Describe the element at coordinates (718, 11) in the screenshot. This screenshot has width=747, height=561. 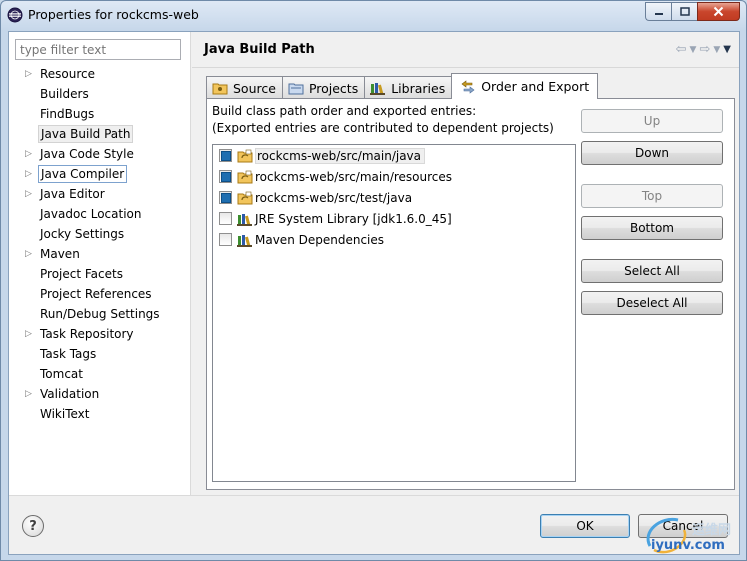
I see `close-button` at that location.